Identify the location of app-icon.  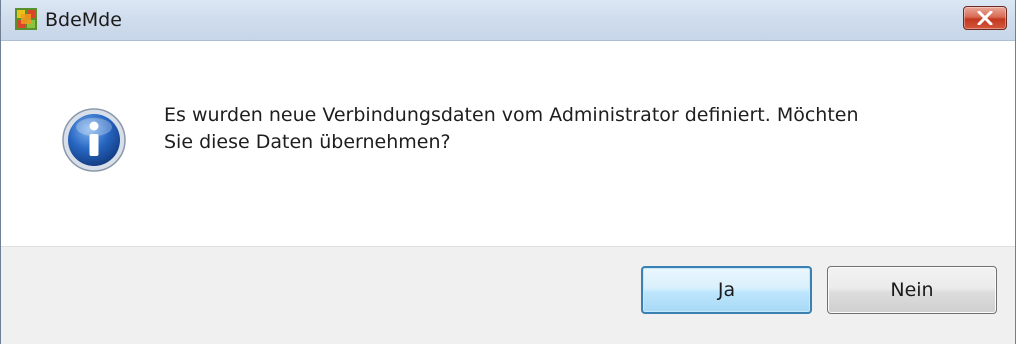
(26, 19).